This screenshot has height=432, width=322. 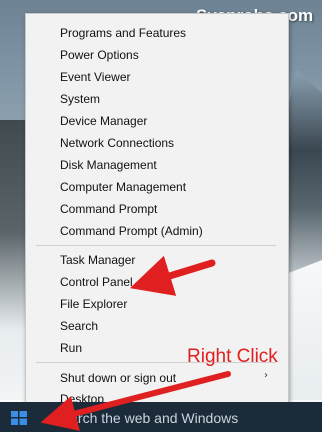 I want to click on right-click-annotation: Right Click, so click(x=232, y=356).